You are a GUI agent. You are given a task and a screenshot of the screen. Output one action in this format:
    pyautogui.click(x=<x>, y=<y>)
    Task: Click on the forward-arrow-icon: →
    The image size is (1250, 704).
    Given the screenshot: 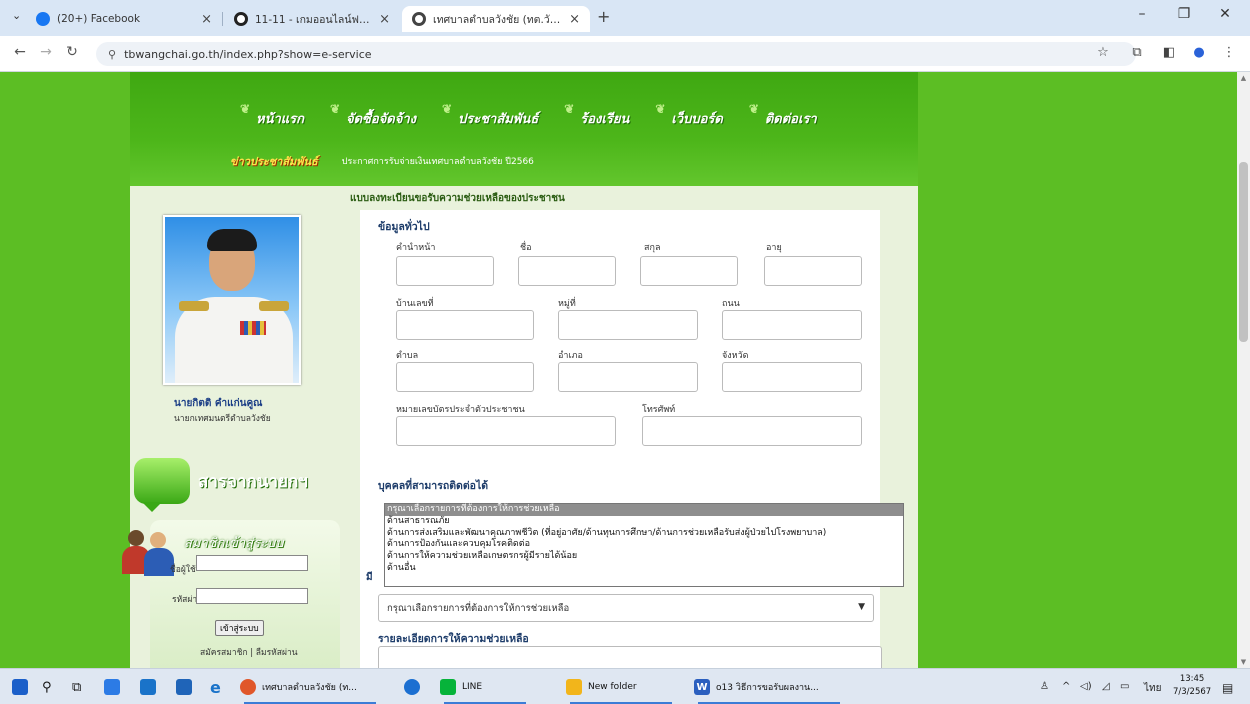 What is the action you would take?
    pyautogui.click(x=46, y=52)
    